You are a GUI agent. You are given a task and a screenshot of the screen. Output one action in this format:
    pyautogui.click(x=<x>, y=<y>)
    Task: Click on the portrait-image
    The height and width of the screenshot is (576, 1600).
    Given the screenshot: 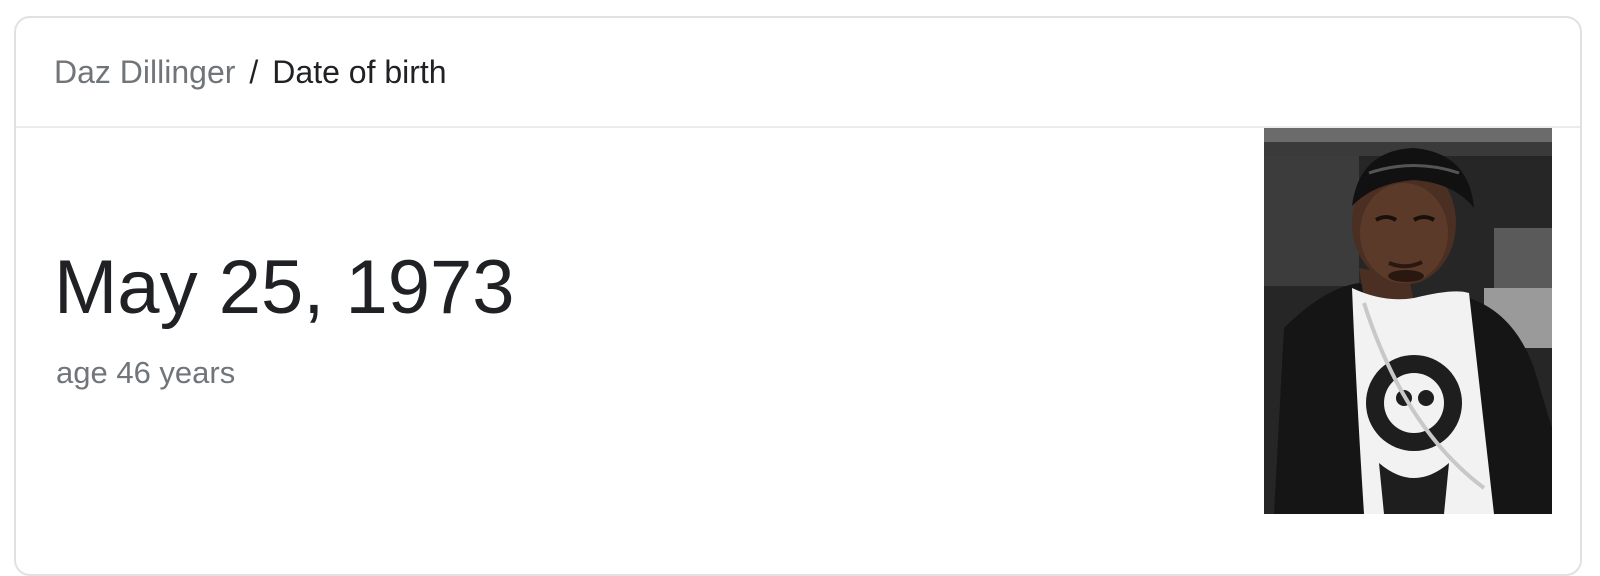 What is the action you would take?
    pyautogui.click(x=1408, y=321)
    